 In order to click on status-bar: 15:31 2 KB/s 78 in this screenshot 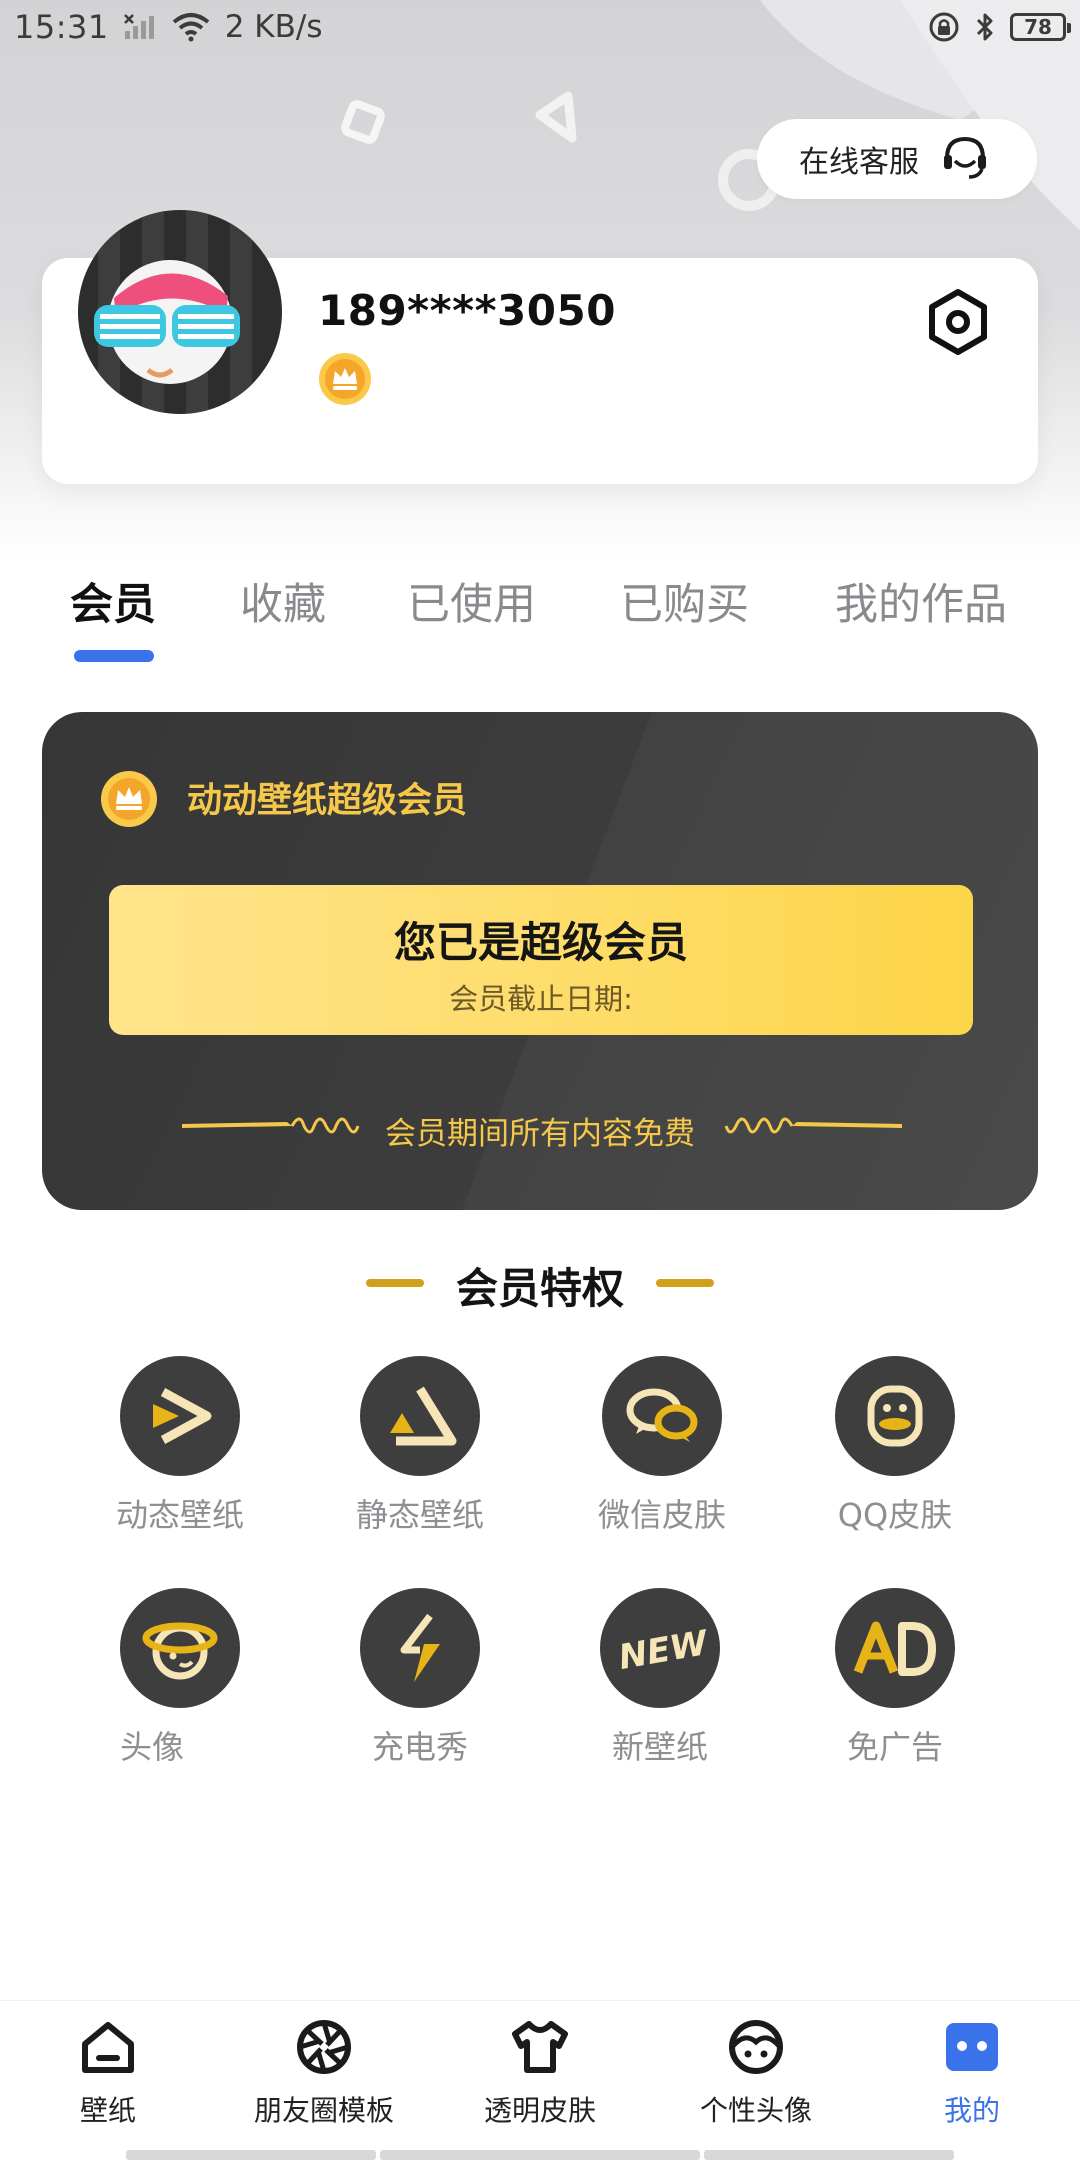, I will do `click(540, 27)`.